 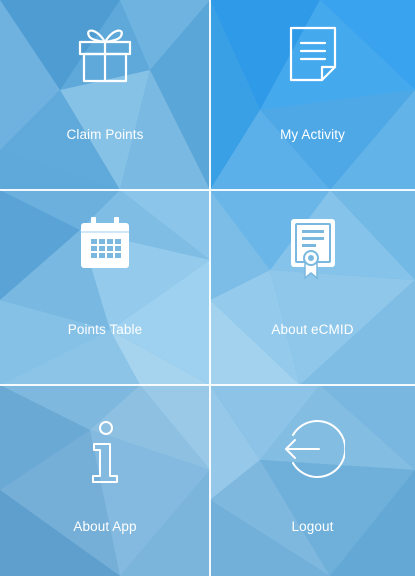 What do you see at coordinates (313, 249) in the screenshot?
I see `certificate-icon` at bounding box center [313, 249].